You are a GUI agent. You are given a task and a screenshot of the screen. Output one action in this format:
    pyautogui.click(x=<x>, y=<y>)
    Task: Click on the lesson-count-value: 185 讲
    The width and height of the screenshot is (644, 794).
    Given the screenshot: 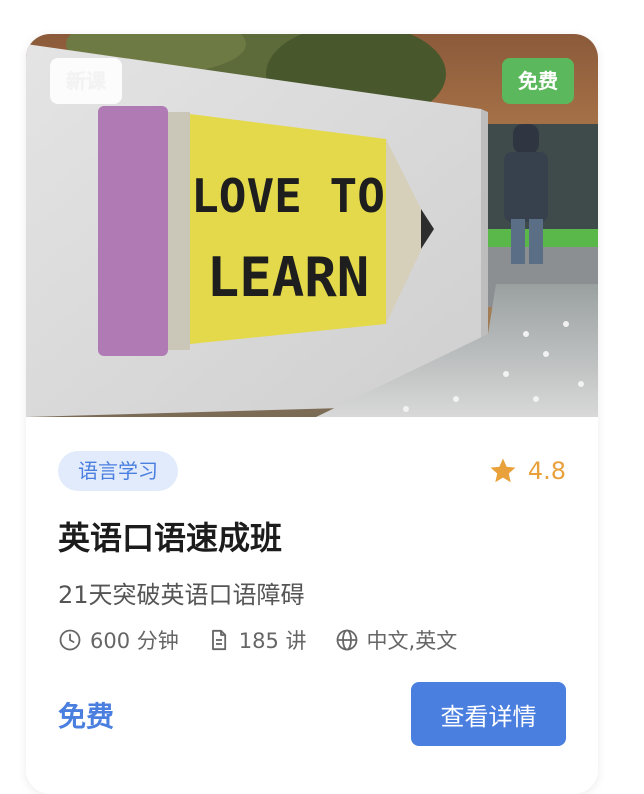 What is the action you would take?
    pyautogui.click(x=272, y=641)
    